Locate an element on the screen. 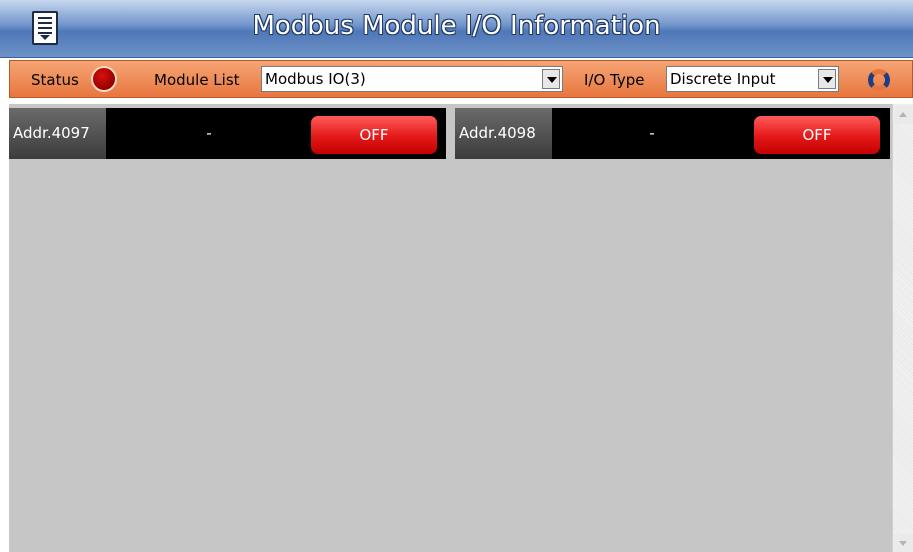 Image resolution: width=913 pixels, height=552 pixels. io-type-select: Discrete Input is located at coordinates (752, 79).